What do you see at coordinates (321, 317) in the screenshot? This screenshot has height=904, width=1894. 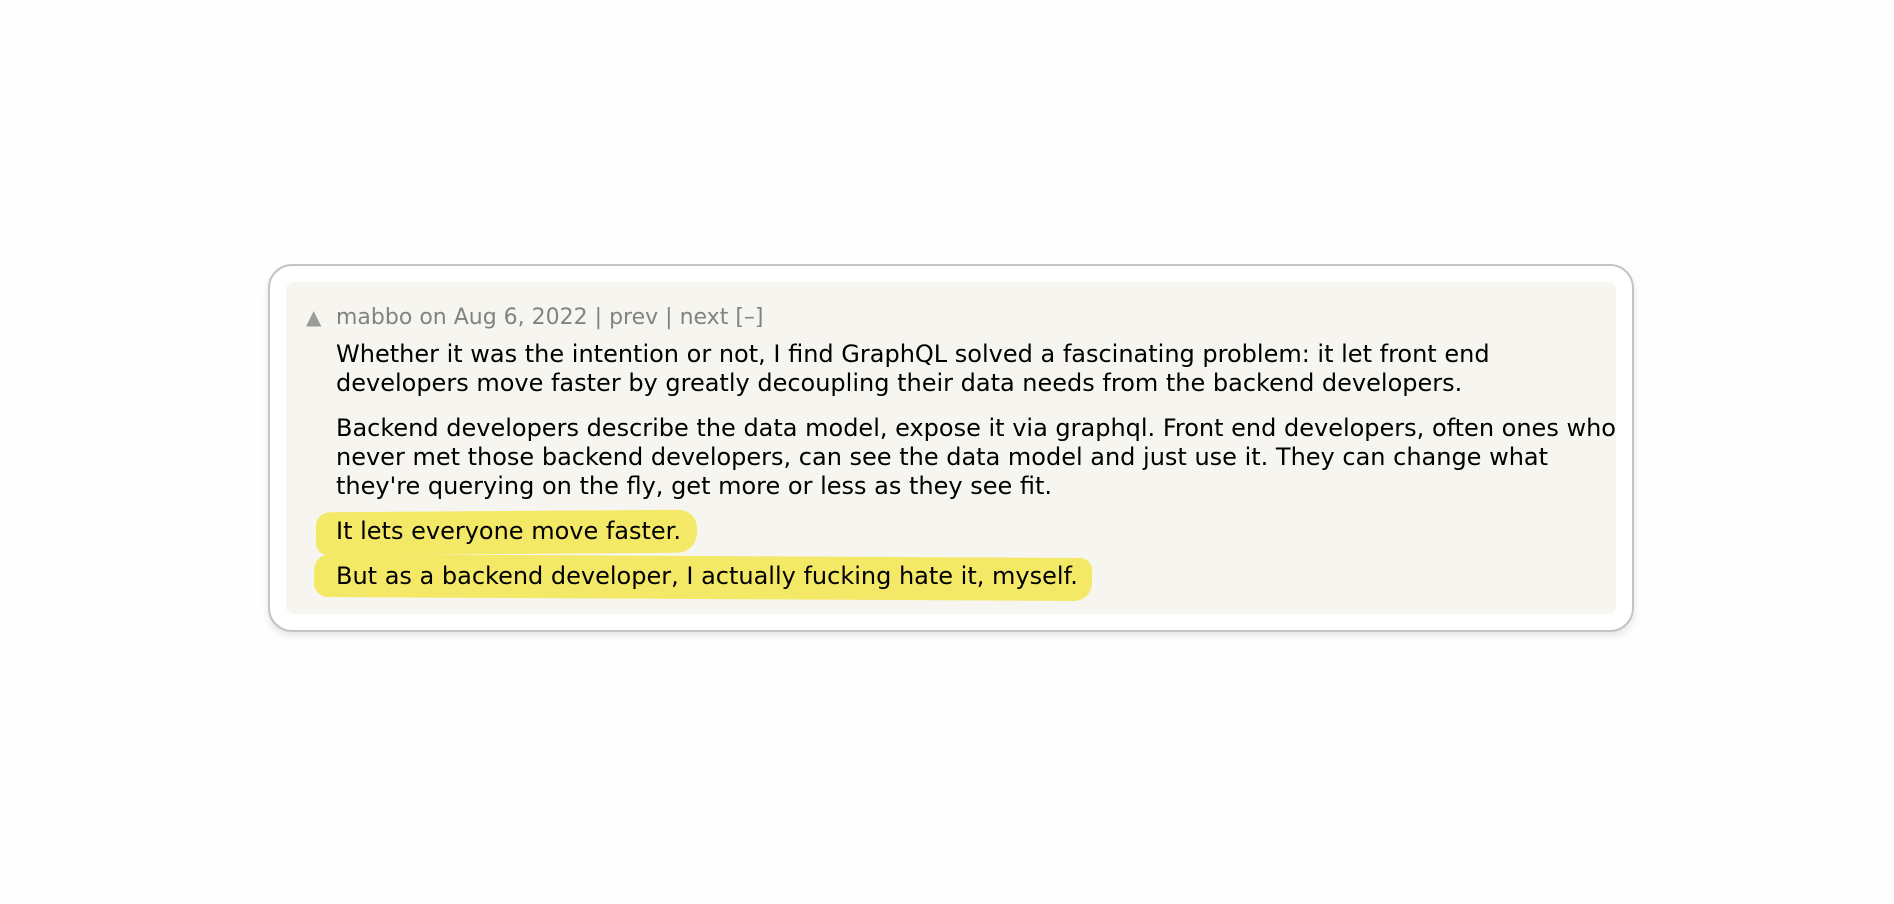 I see `upvote-triangle-icon: ▲` at bounding box center [321, 317].